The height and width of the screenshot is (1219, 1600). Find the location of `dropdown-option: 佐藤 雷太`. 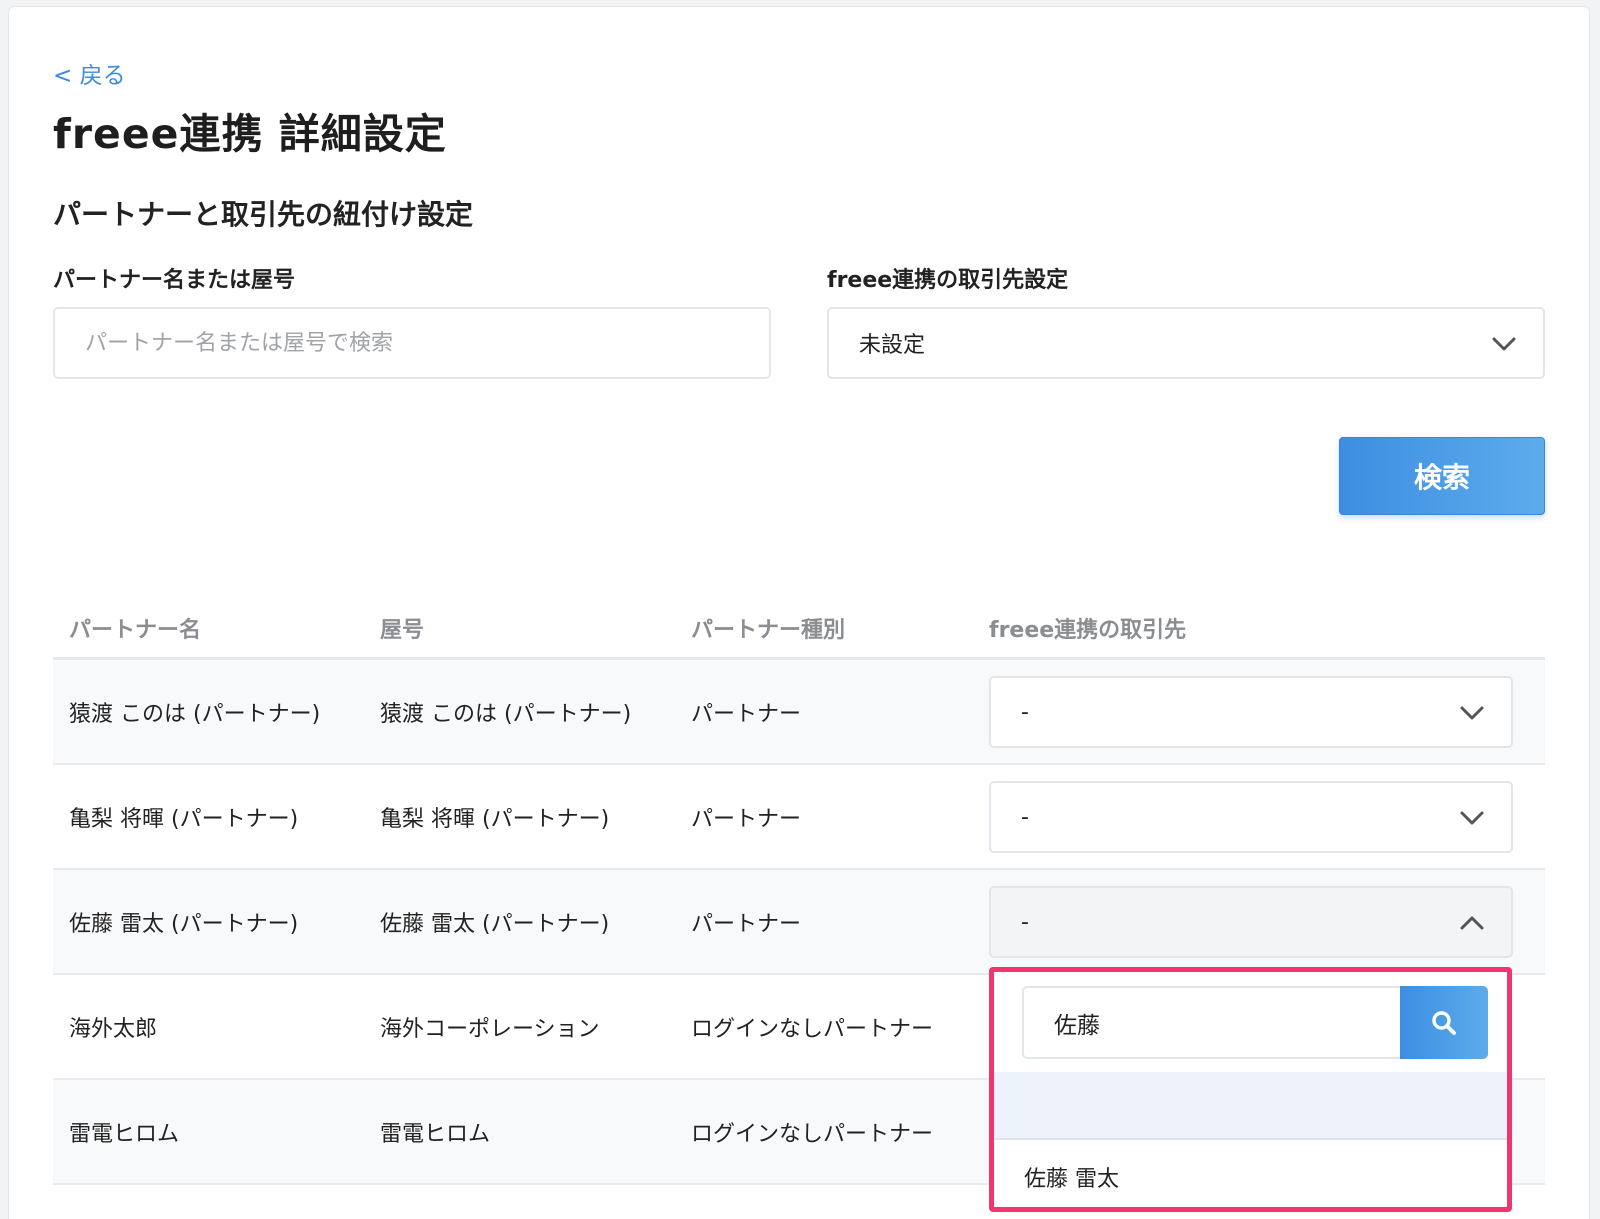

dropdown-option: 佐藤 雷太 is located at coordinates (1250, 1174).